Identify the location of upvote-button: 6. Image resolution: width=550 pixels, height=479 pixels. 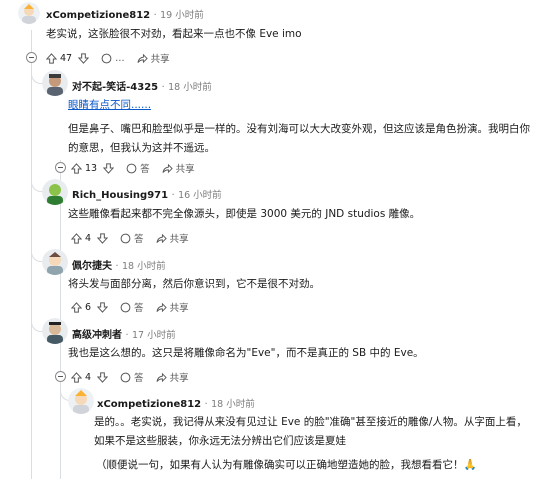
(90, 307).